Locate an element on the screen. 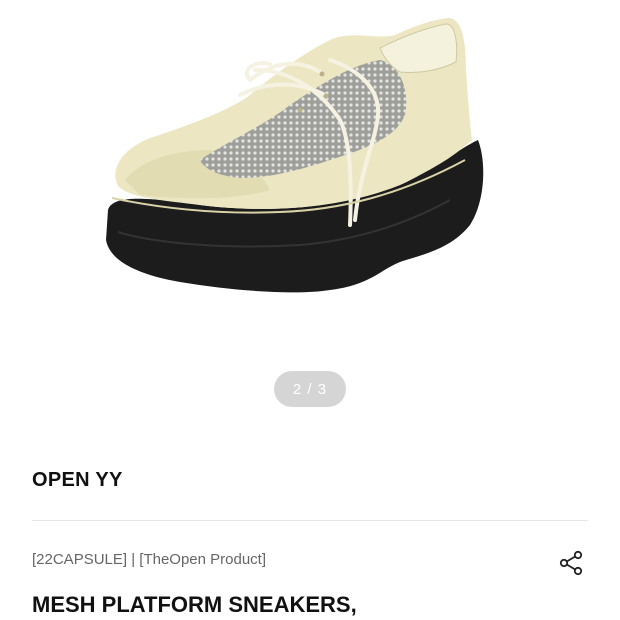  product-tags: [22CAPSULE] | [TheOpen Product] is located at coordinates (149, 559).